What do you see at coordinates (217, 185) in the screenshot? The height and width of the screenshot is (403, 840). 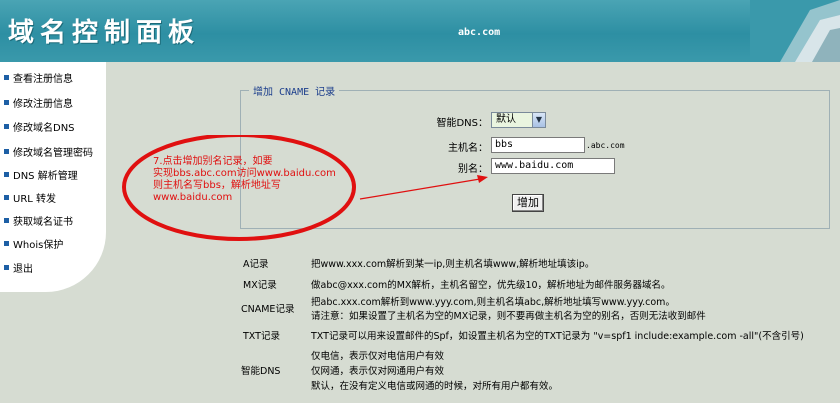 I see `annotation-line: 则主机名写bbs，解析地址写` at bounding box center [217, 185].